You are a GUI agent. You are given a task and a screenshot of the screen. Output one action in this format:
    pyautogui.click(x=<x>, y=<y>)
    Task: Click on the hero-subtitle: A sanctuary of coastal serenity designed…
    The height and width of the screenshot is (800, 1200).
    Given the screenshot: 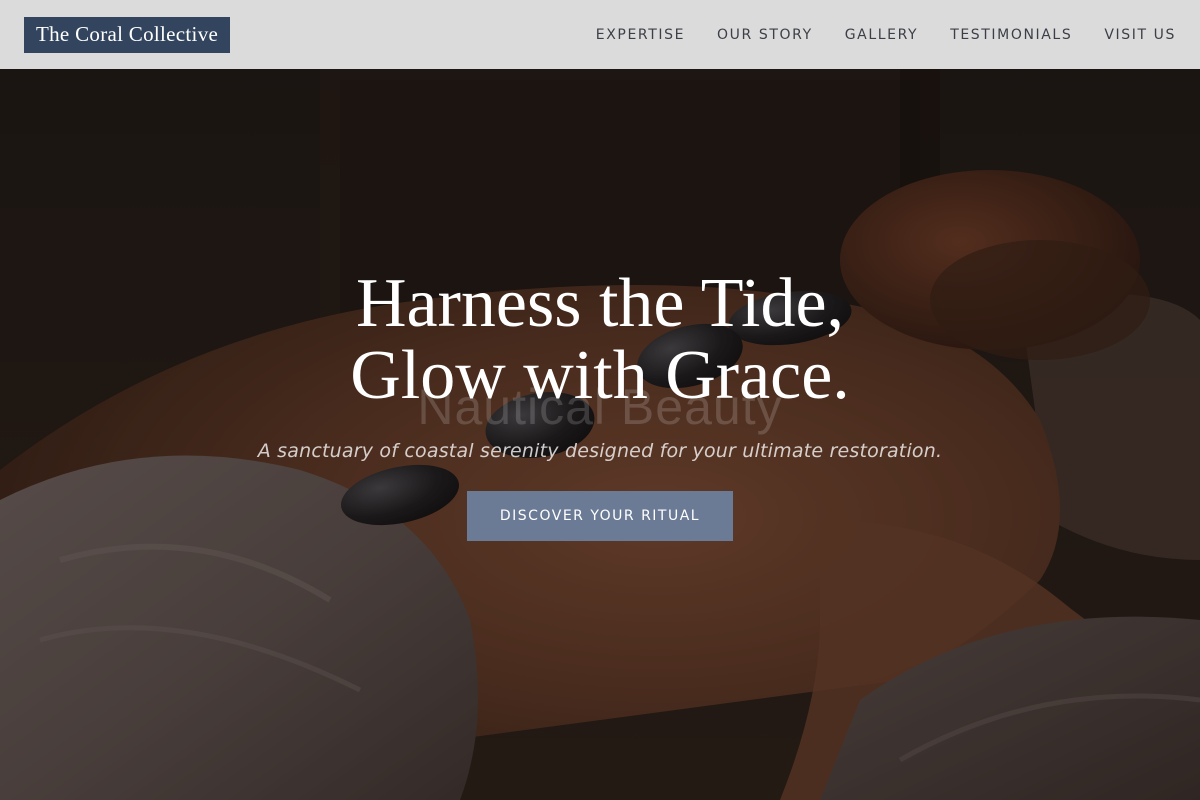 What is the action you would take?
    pyautogui.click(x=600, y=451)
    